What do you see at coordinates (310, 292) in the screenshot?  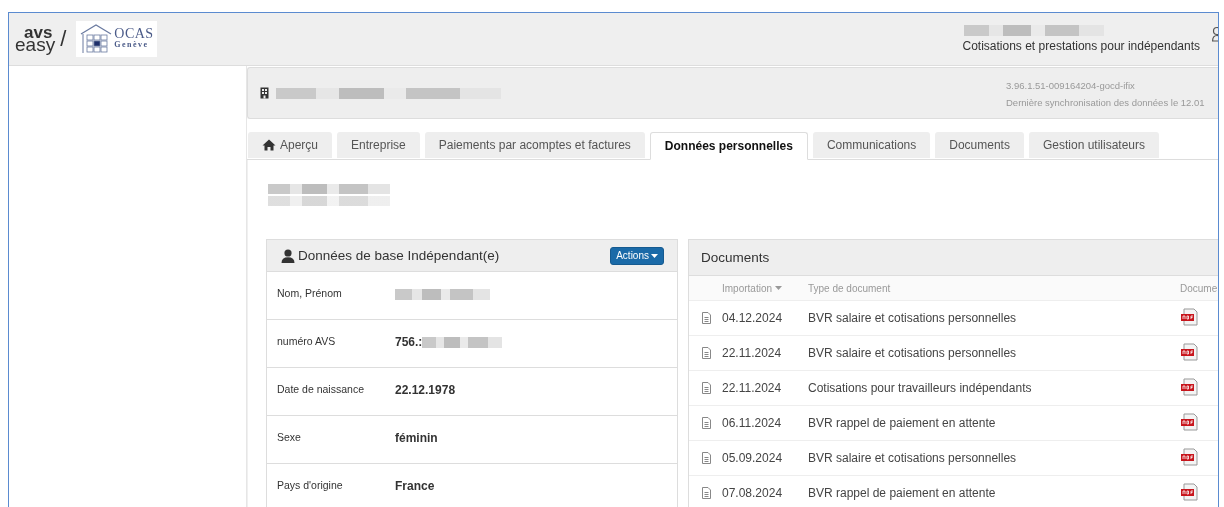 I see `field-label: Nom, Prénom` at bounding box center [310, 292].